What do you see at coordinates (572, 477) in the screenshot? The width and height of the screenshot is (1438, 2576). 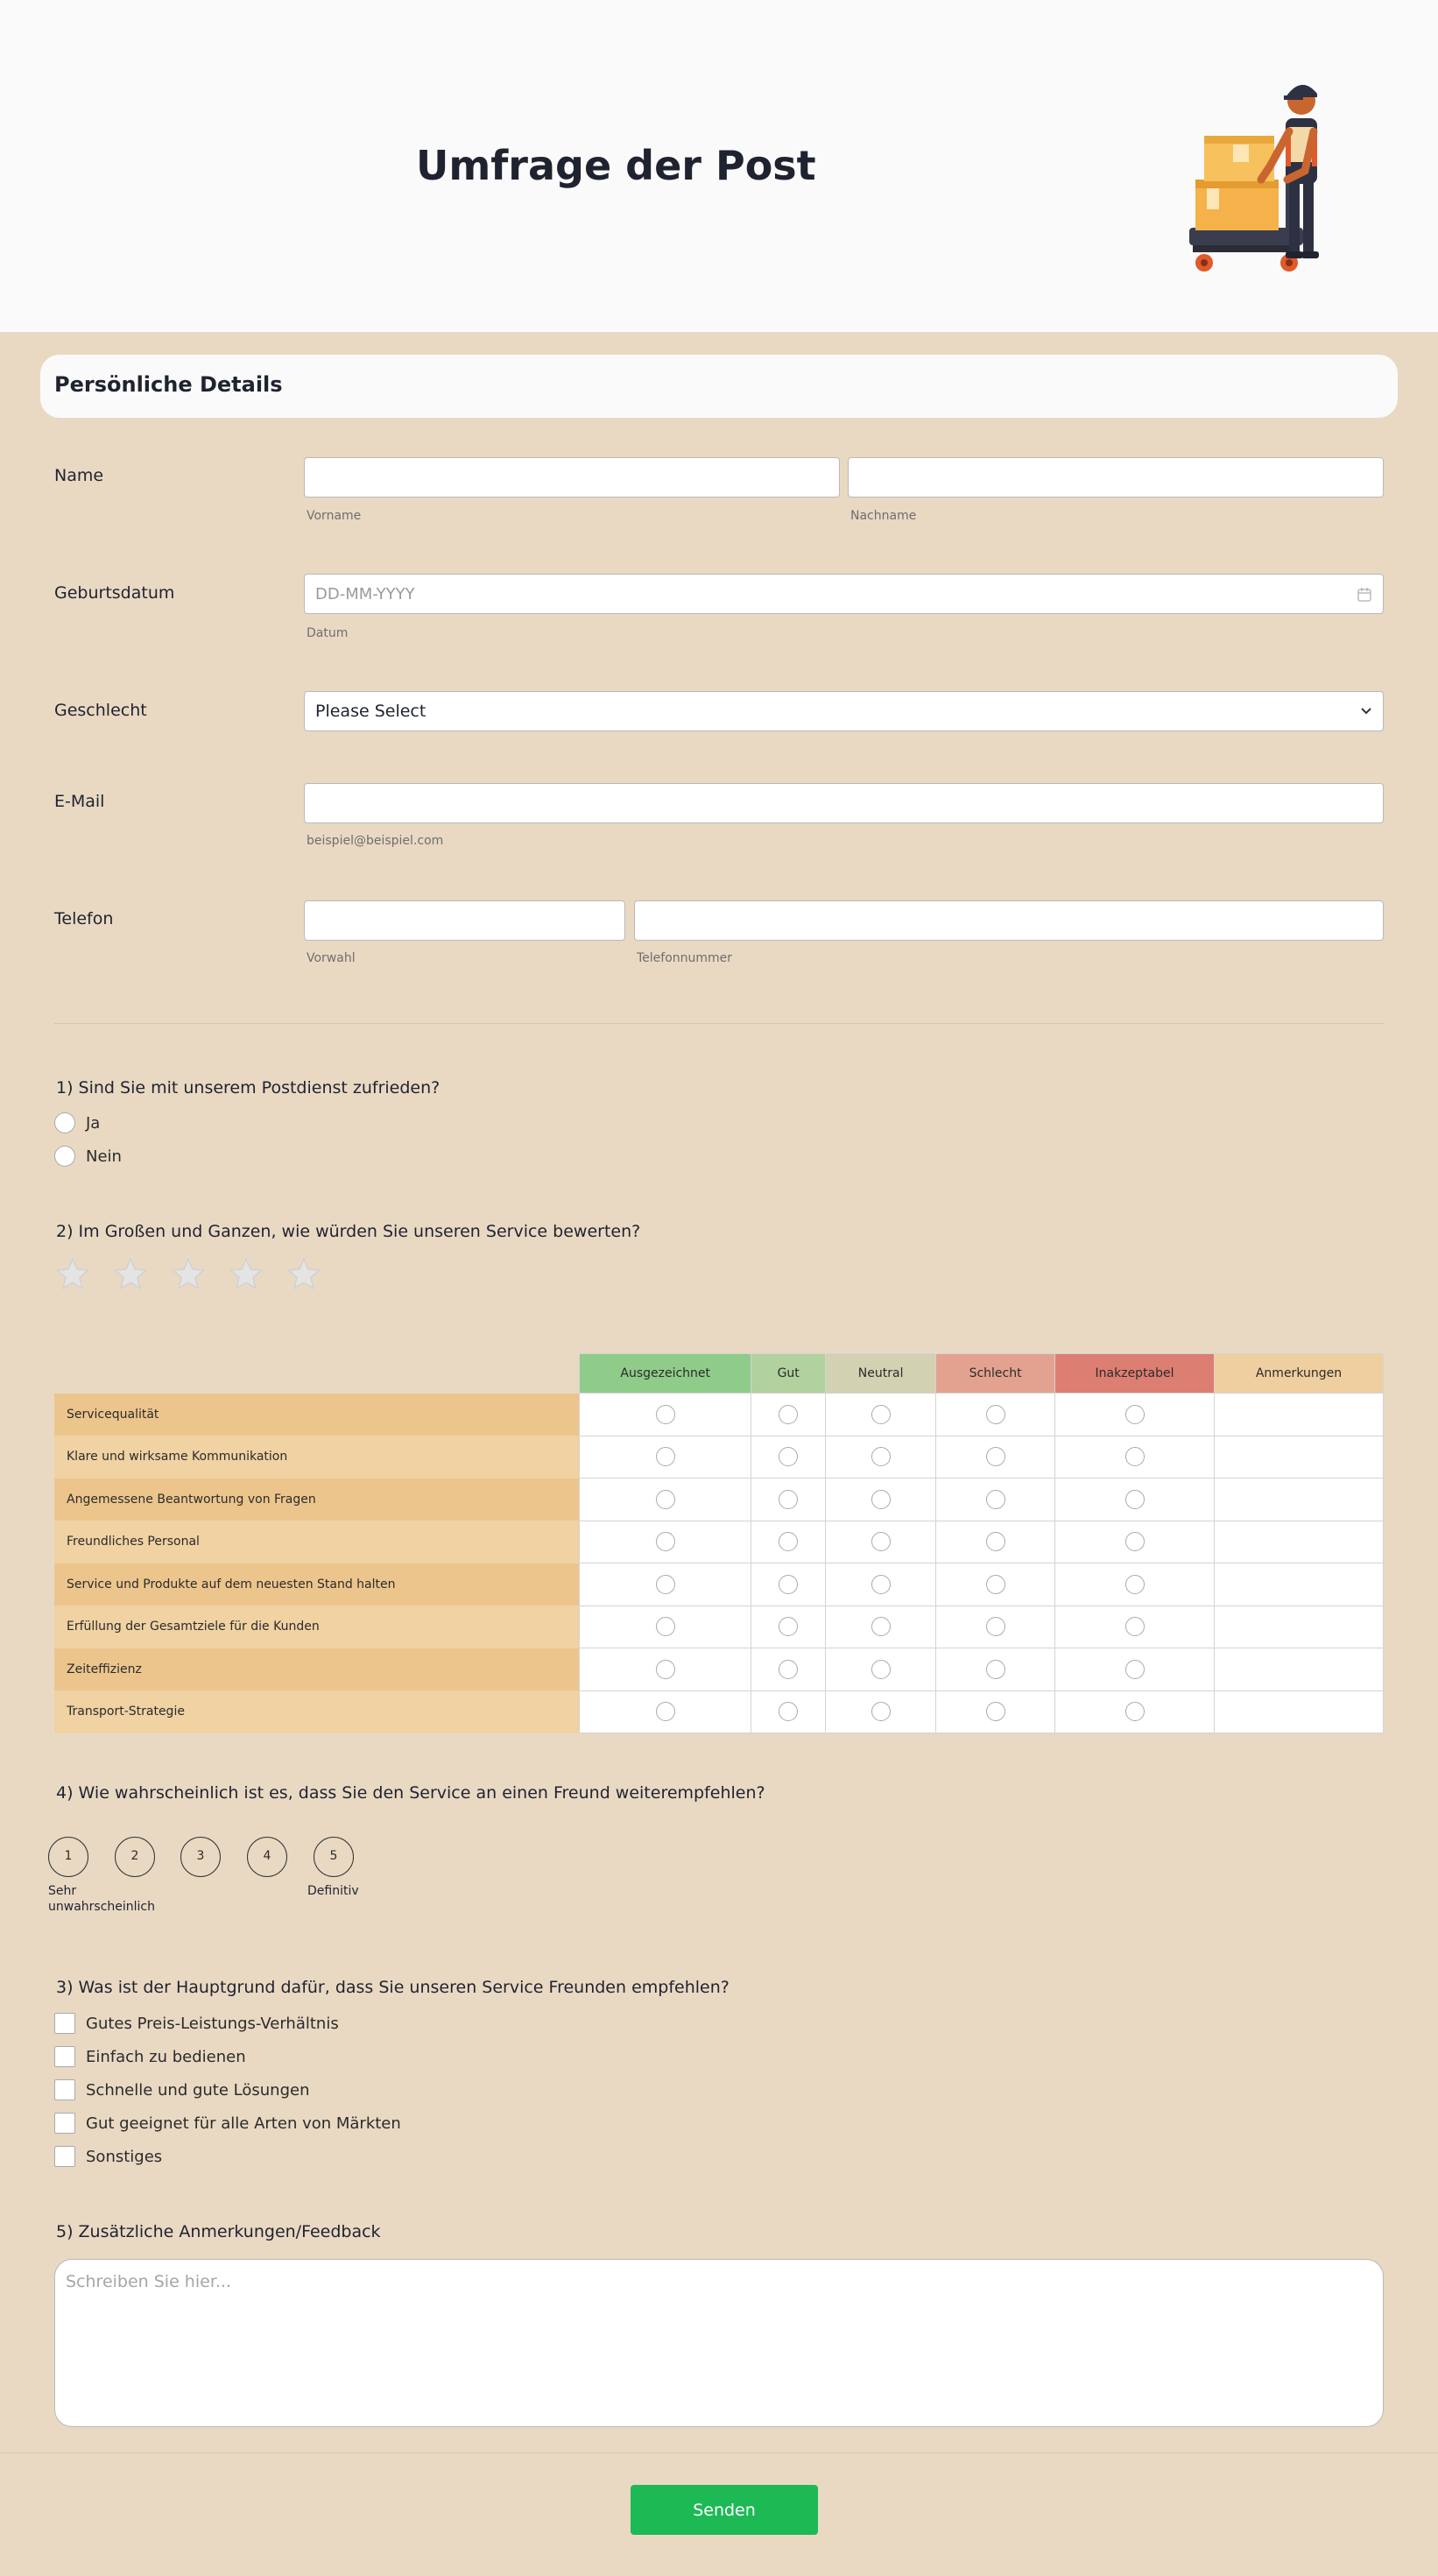 I see `first-name-input` at bounding box center [572, 477].